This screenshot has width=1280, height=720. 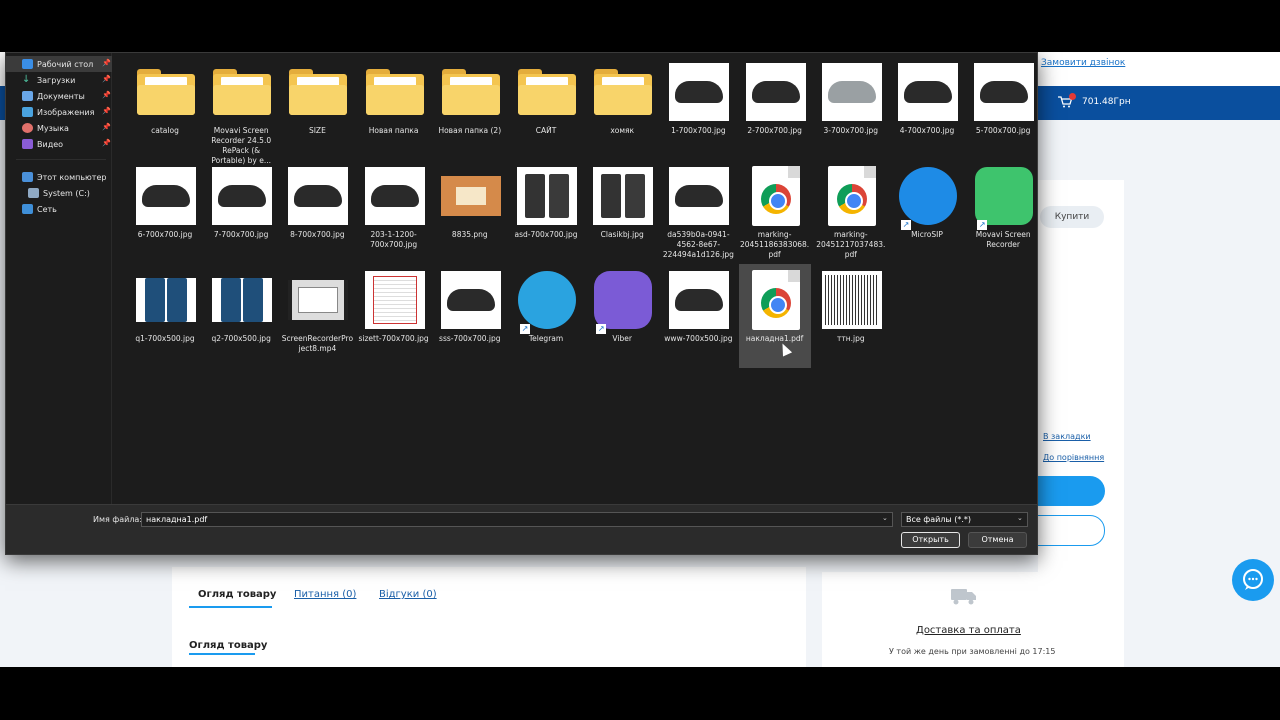 I want to click on buy-button: Купити, so click(x=1072, y=217).